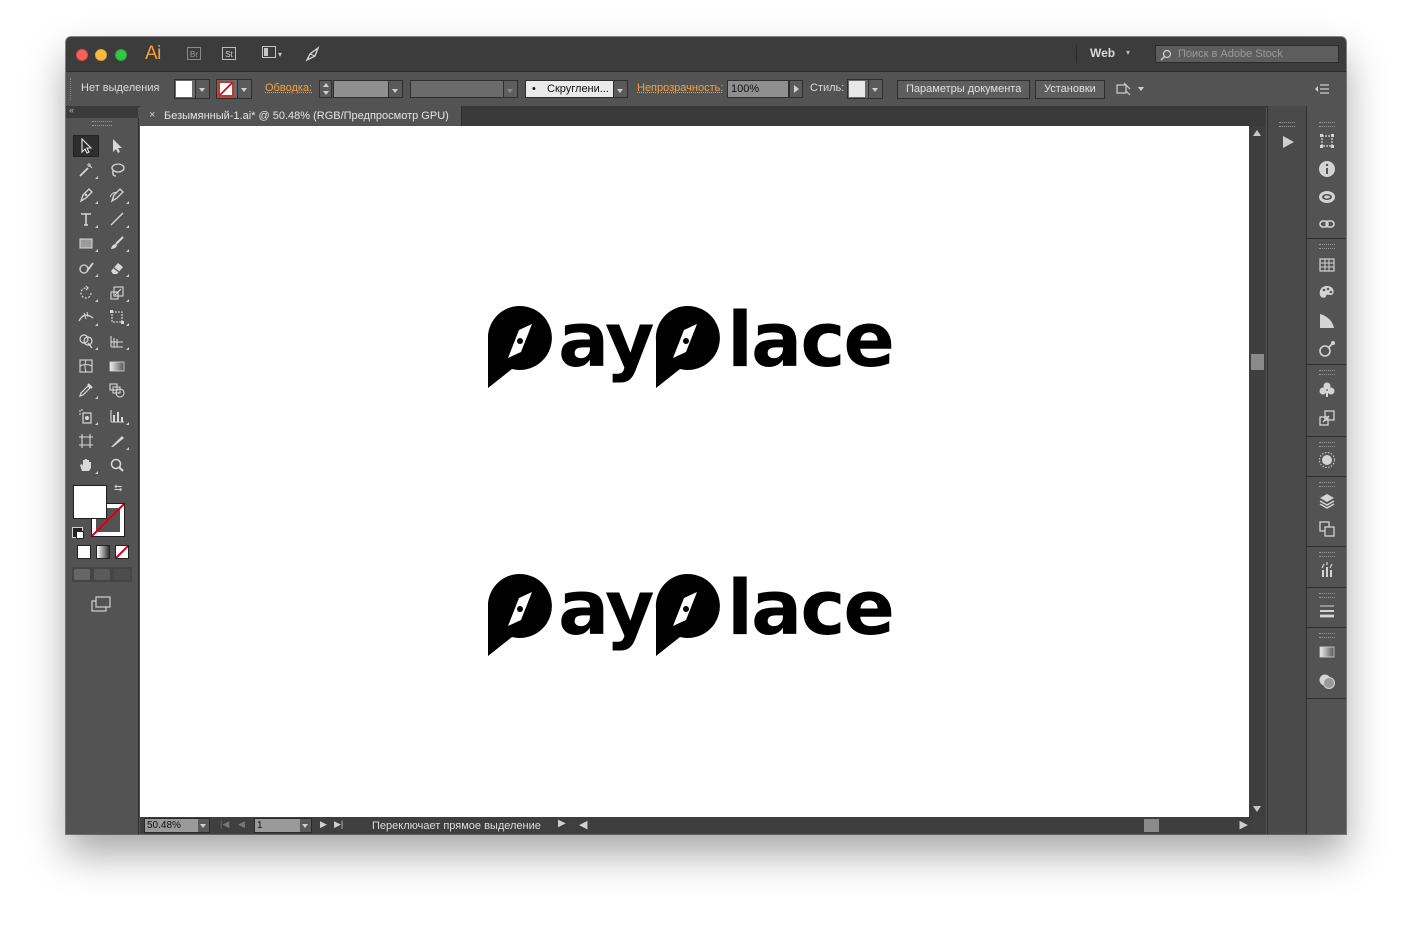 Image resolution: width=1412 pixels, height=925 pixels. I want to click on free-transform-tool, so click(117, 317).